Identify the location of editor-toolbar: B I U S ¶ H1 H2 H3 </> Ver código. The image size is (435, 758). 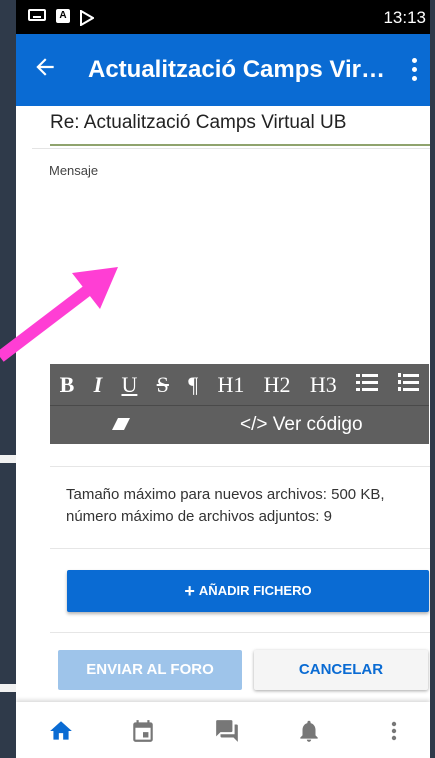
(239, 404).